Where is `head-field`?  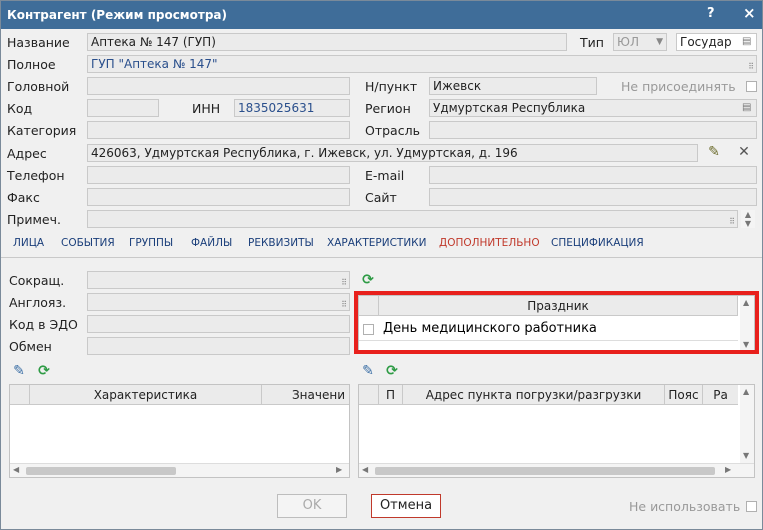
head-field is located at coordinates (218, 86).